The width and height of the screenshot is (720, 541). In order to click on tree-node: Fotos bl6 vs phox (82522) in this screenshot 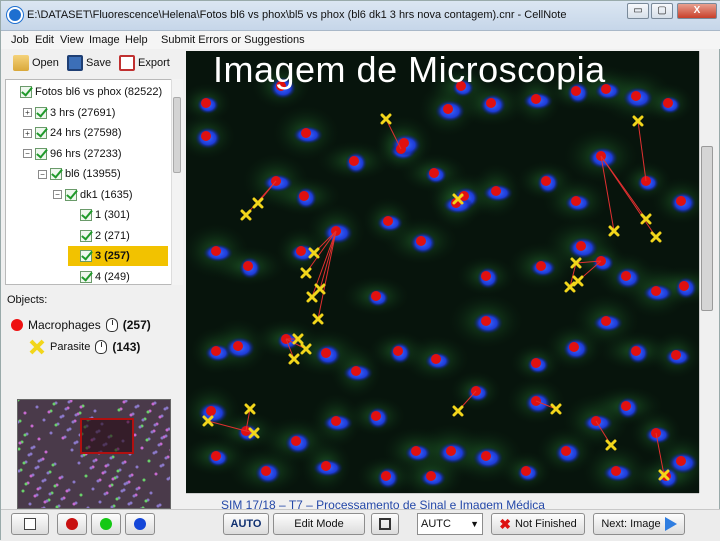, I will do `click(88, 92)`.